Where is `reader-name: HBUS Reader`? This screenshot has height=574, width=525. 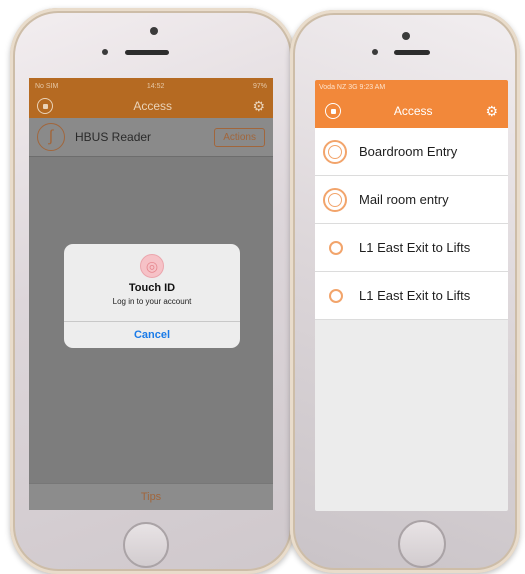
reader-name: HBUS Reader is located at coordinates (113, 137).